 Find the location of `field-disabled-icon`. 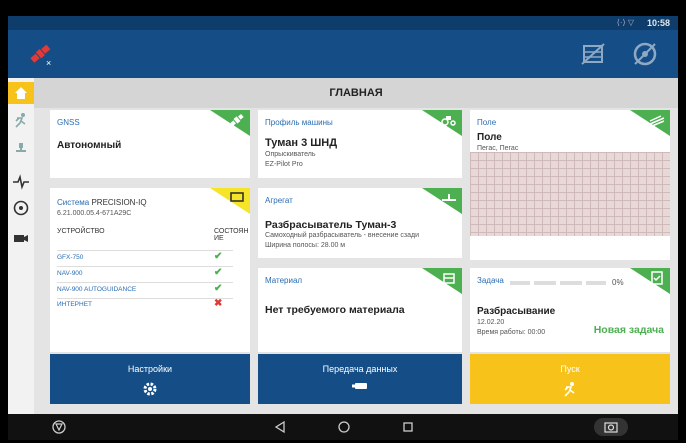

field-disabled-icon is located at coordinates (593, 56).